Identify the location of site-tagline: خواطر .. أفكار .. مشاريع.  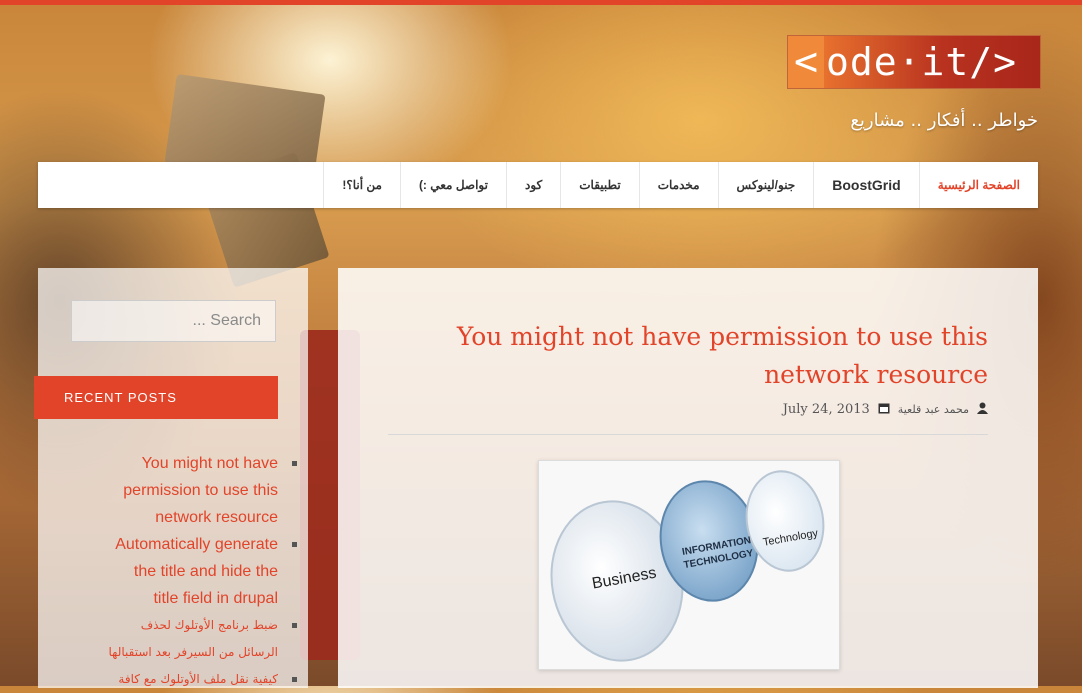
(944, 120).